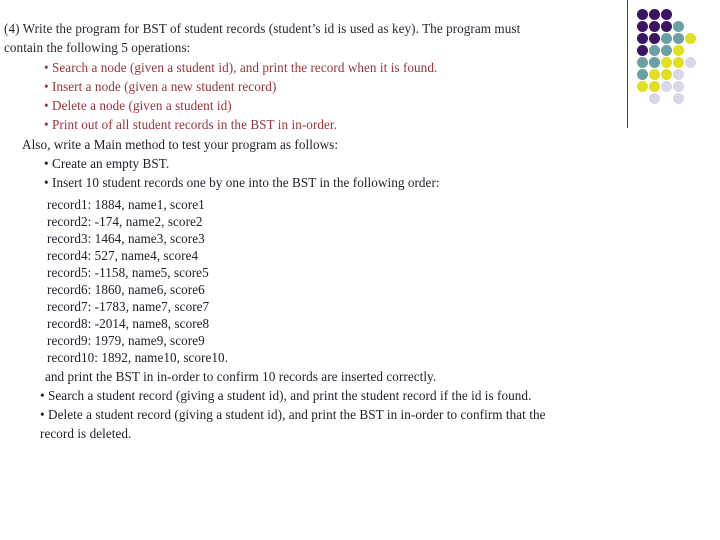 The image size is (720, 540). Describe the element at coordinates (107, 163) in the screenshot. I see `main-create-bst: • Create an empty BST.` at that location.